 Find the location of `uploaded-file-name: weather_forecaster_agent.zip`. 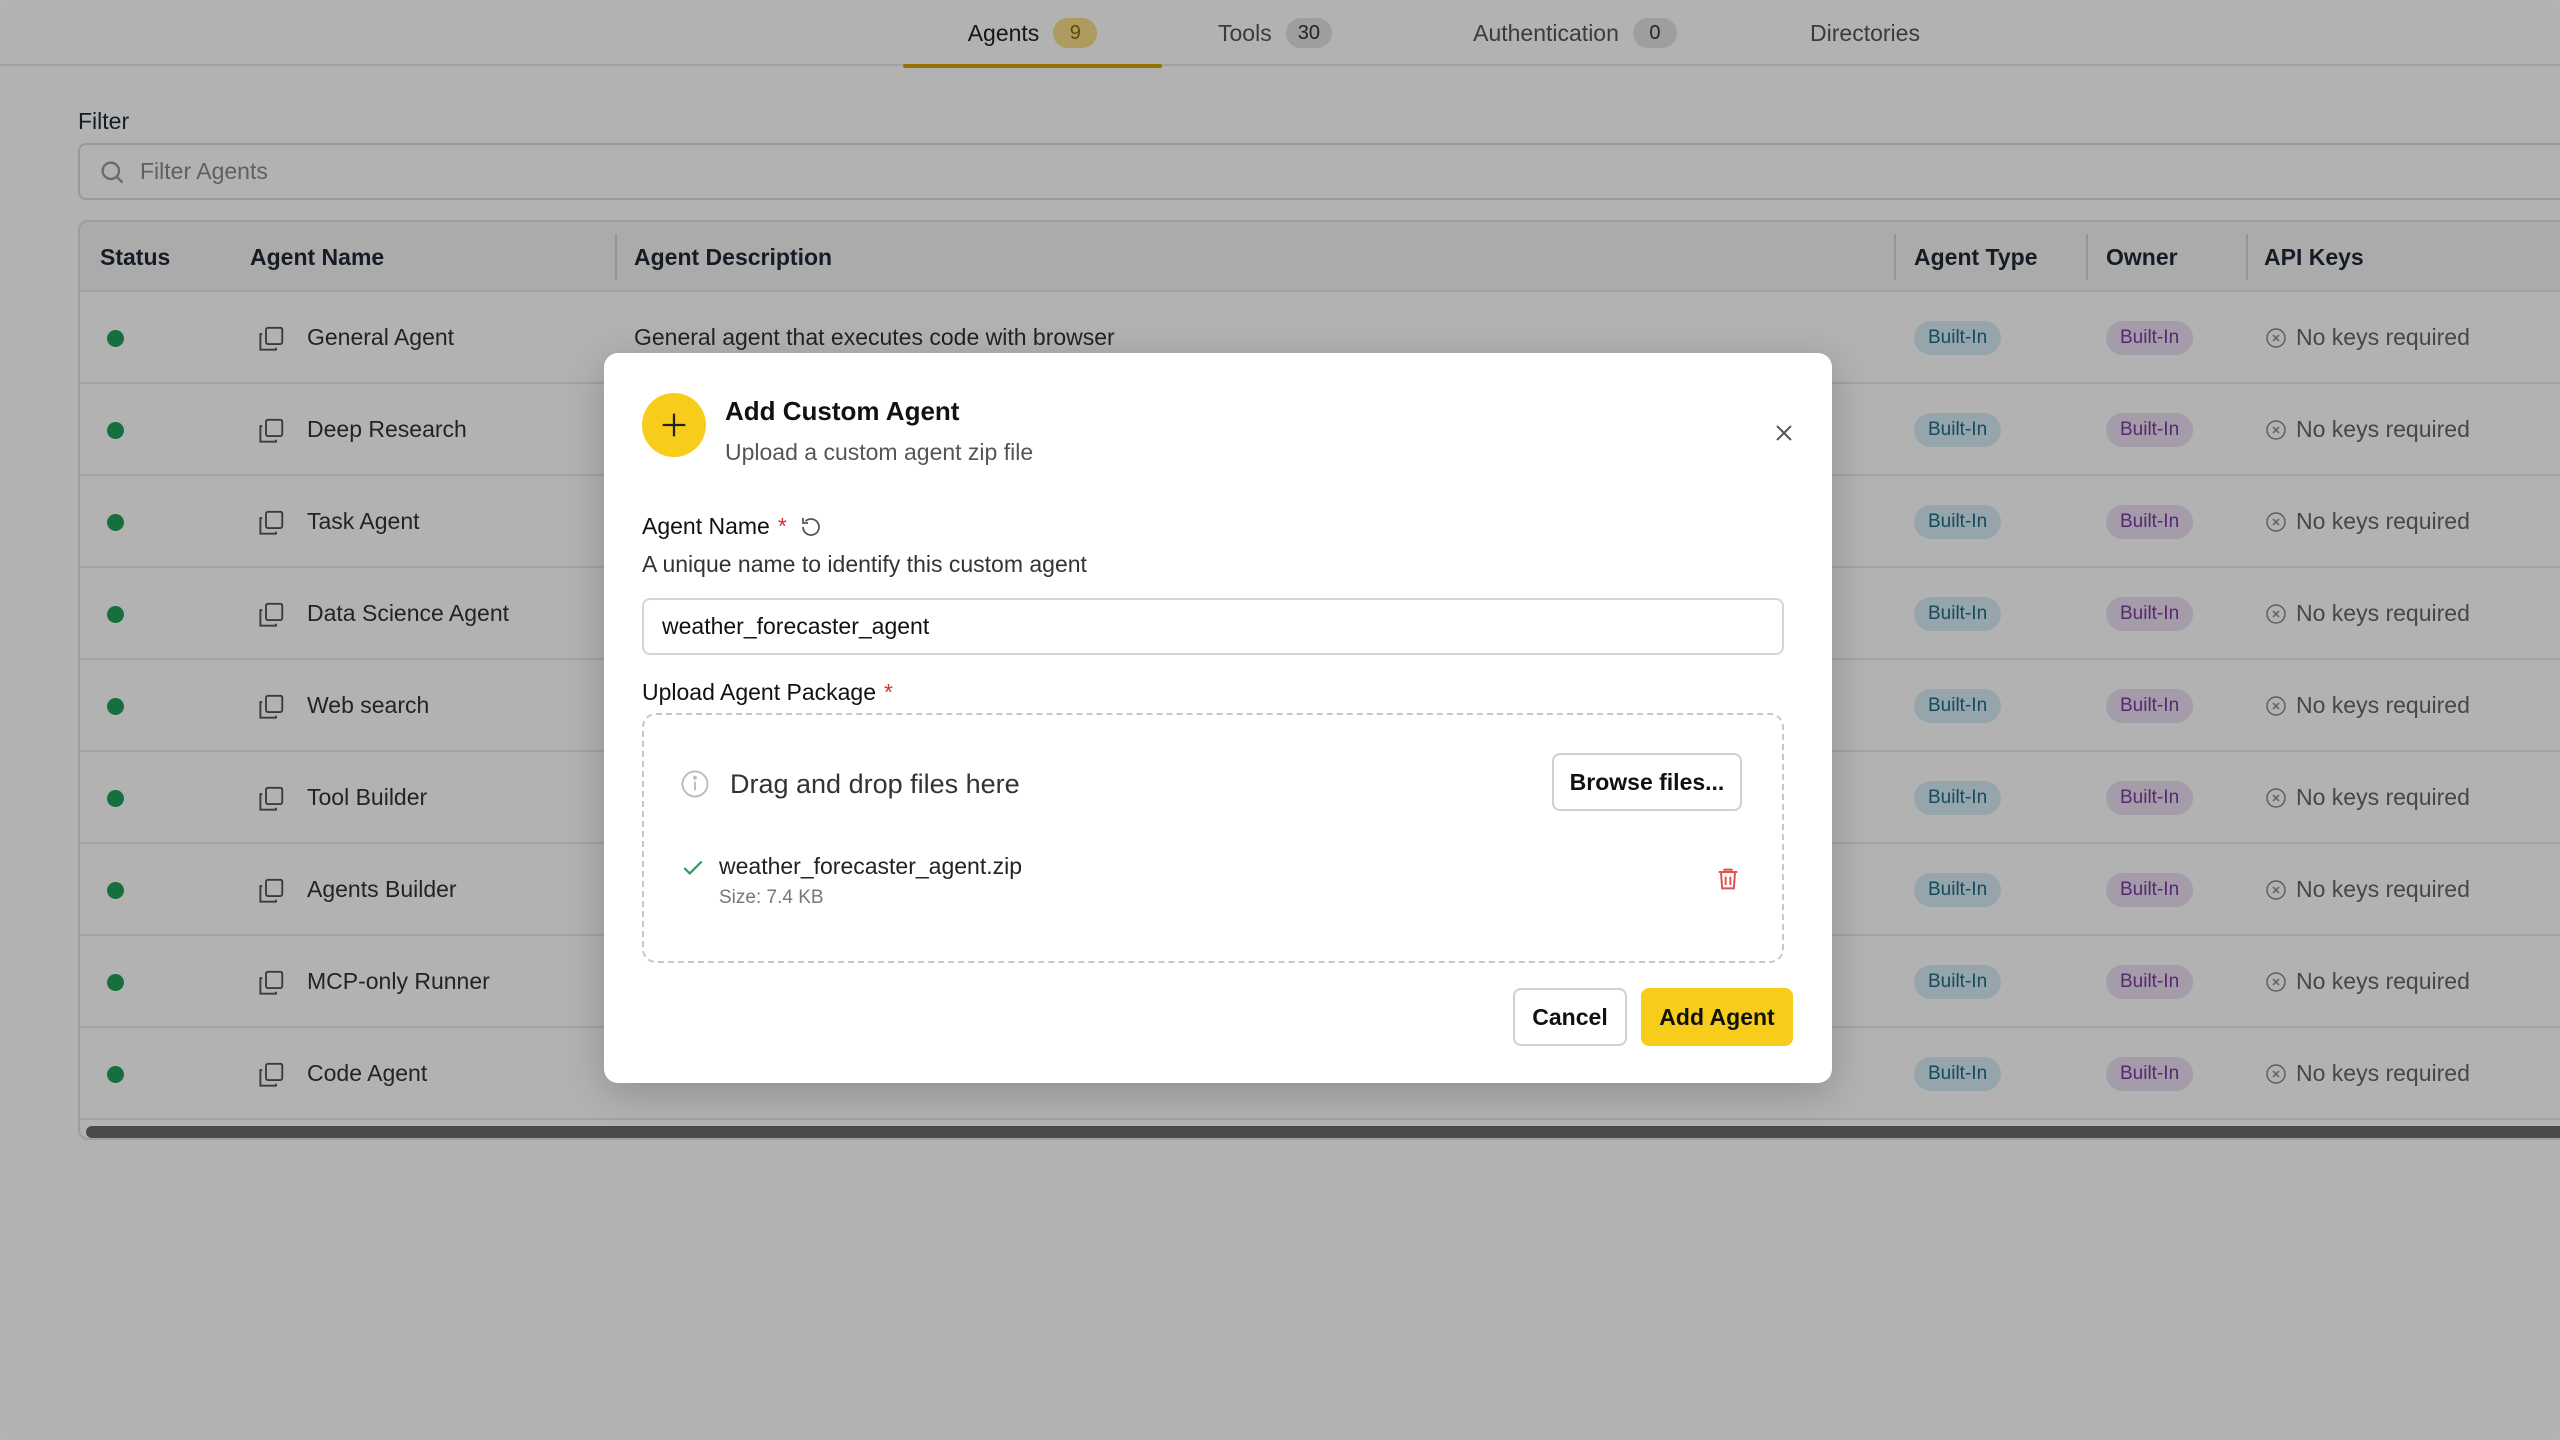

uploaded-file-name: weather_forecaster_agent.zip is located at coordinates (871, 866).